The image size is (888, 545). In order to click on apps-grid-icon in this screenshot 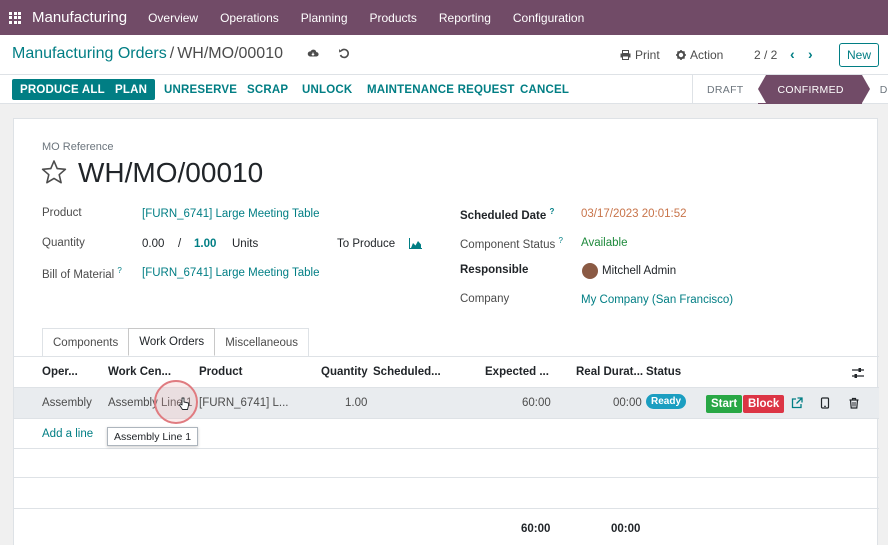, I will do `click(15, 17)`.